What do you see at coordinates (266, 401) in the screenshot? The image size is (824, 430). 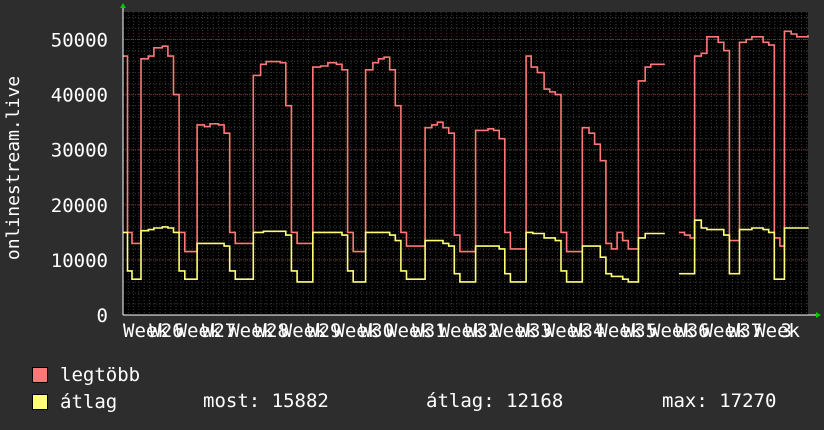 I see `stat-now: most: 15882` at bounding box center [266, 401].